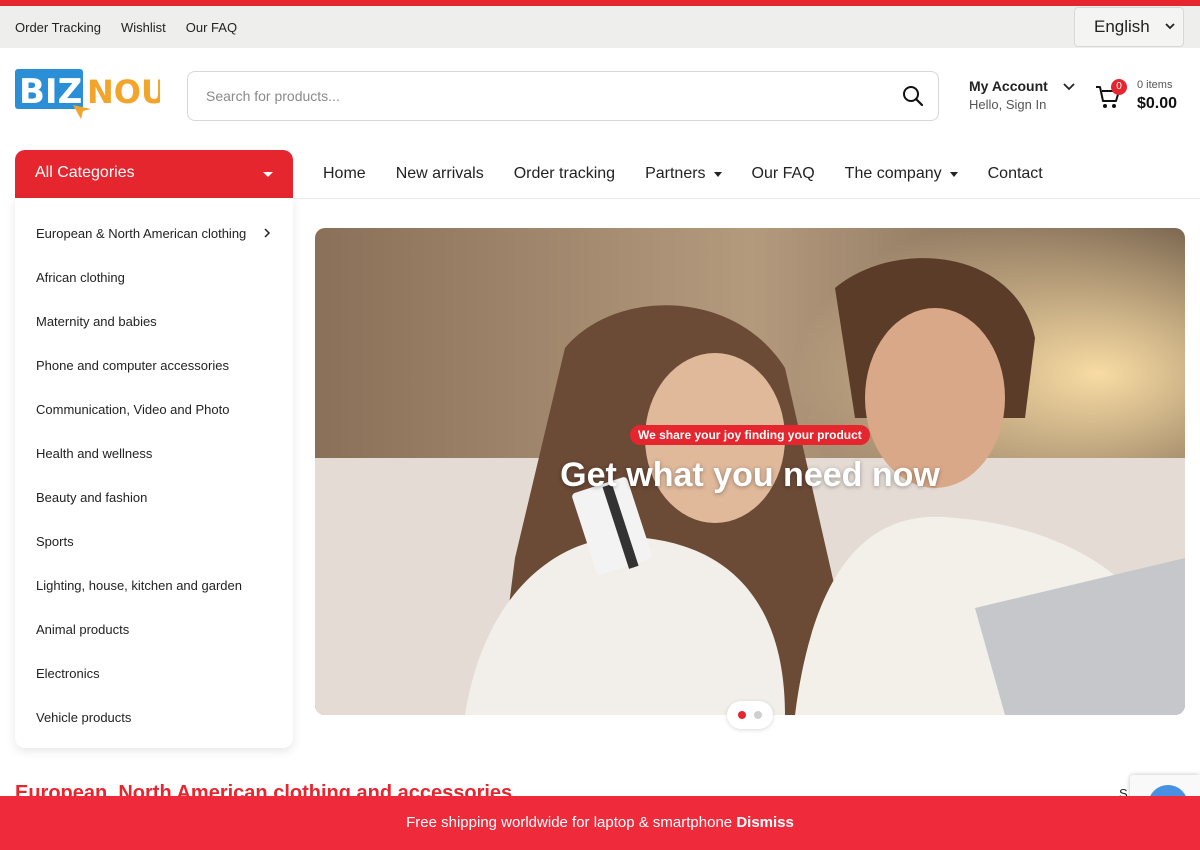 The image size is (1200, 850). I want to click on slider-dots, so click(750, 715).